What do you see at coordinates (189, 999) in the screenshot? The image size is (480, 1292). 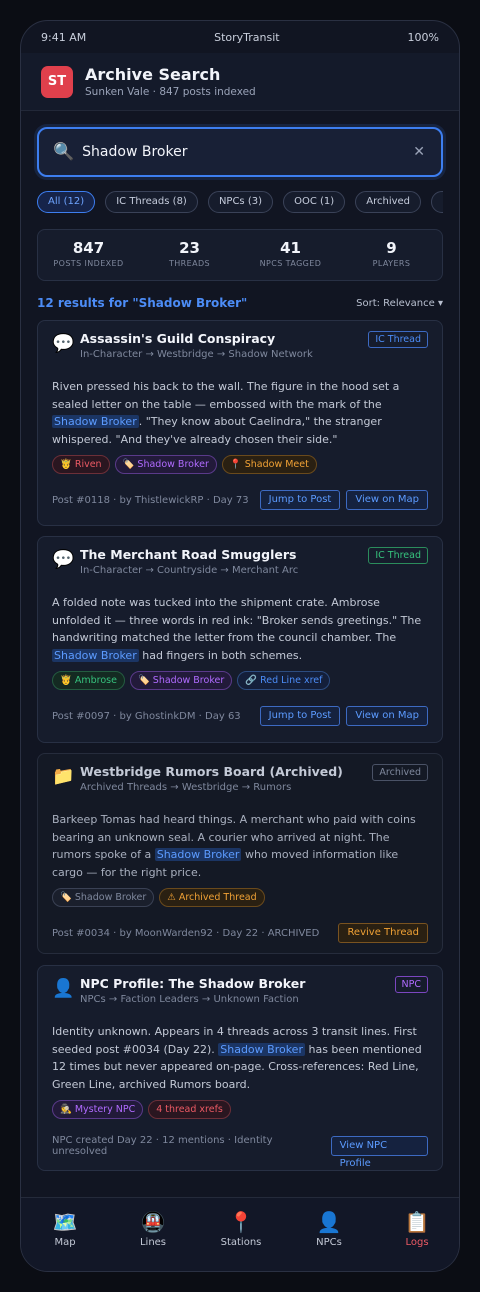 I see `card-breadcrumb: NPCs → Faction Leaders → Unknown Faction` at bounding box center [189, 999].